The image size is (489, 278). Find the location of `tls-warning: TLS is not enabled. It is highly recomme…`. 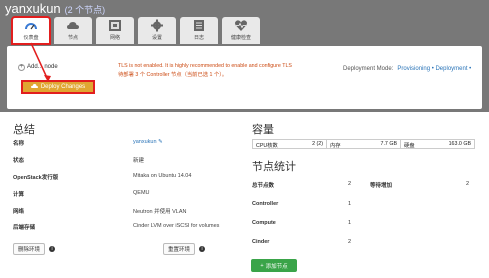

tls-warning: TLS is not enabled. It is highly recomme… is located at coordinates (205, 70).